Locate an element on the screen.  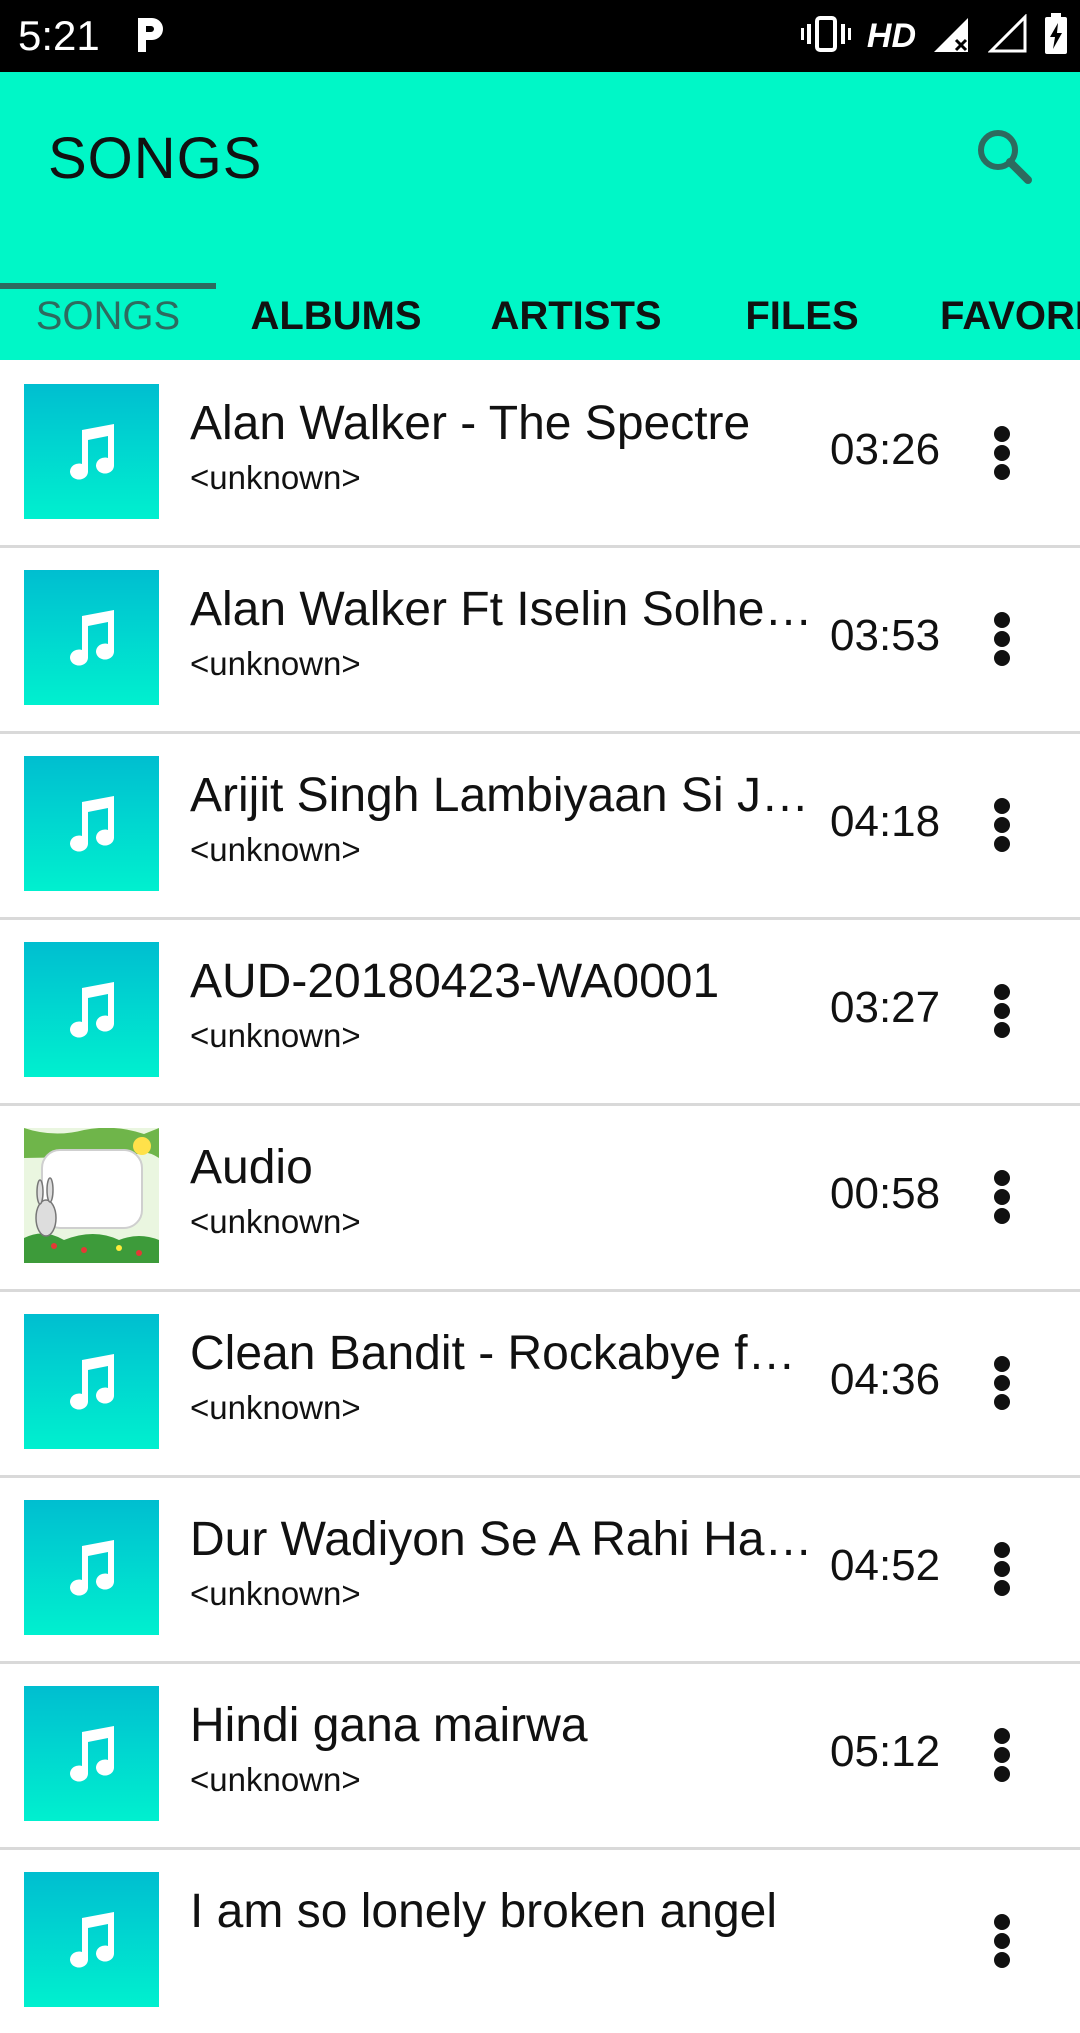
list-item: I am so lonely broken angel is located at coordinates (540, 1940).